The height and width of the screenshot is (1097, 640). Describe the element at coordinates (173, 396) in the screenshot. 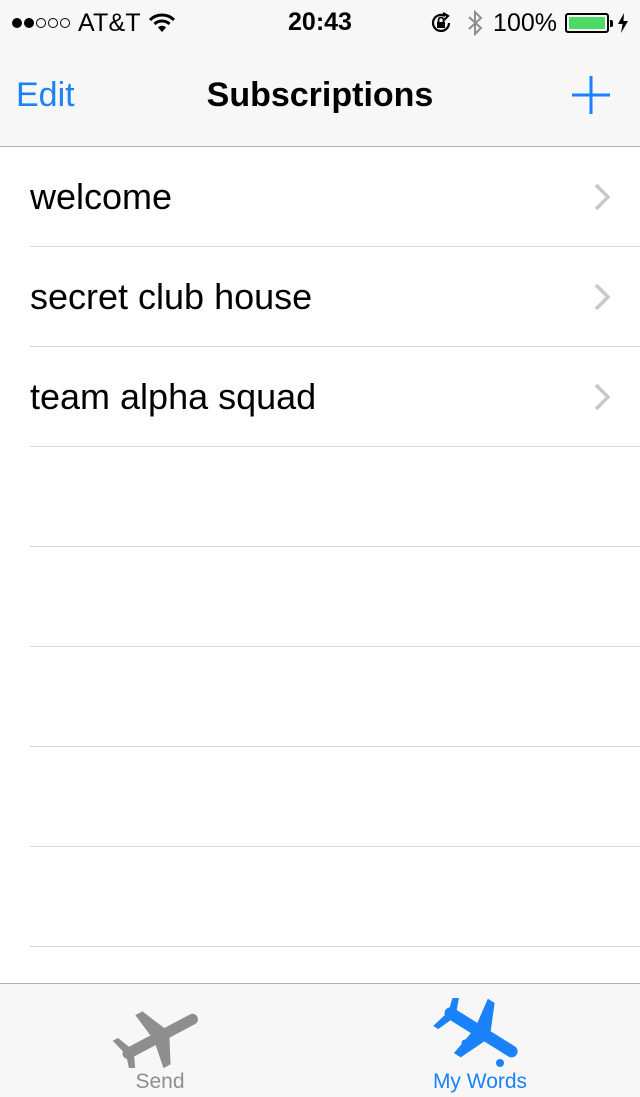

I see `list-item-label: team alpha squad` at that location.